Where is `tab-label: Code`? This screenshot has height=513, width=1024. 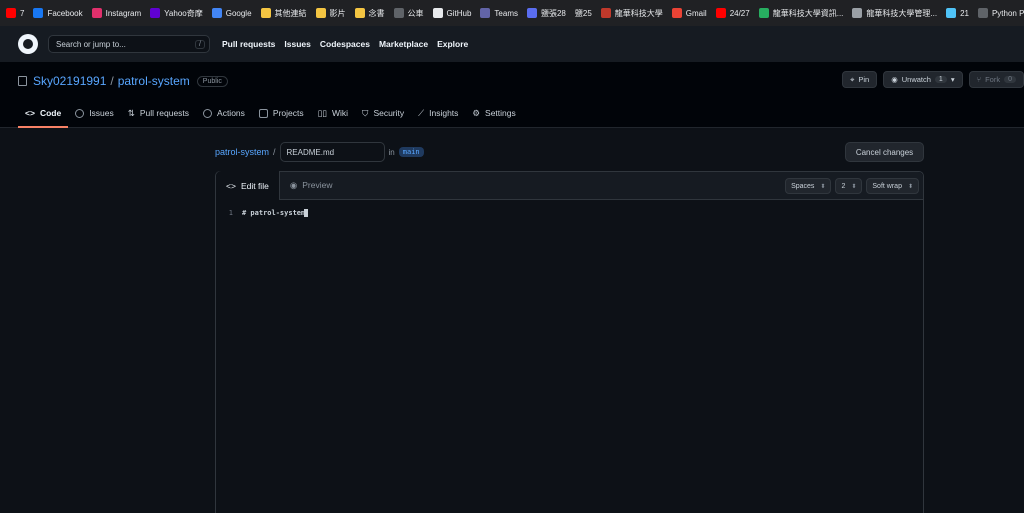
tab-label: Code is located at coordinates (50, 113).